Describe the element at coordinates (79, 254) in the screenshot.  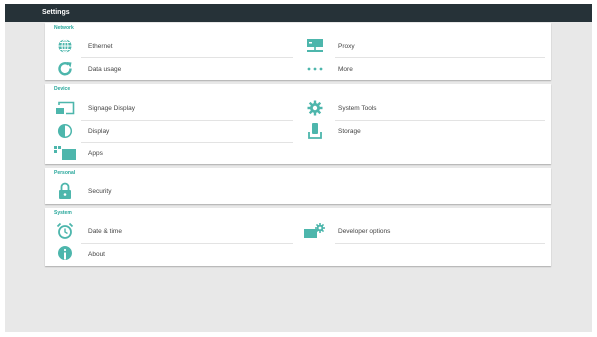
I see `setting-about: About` at that location.